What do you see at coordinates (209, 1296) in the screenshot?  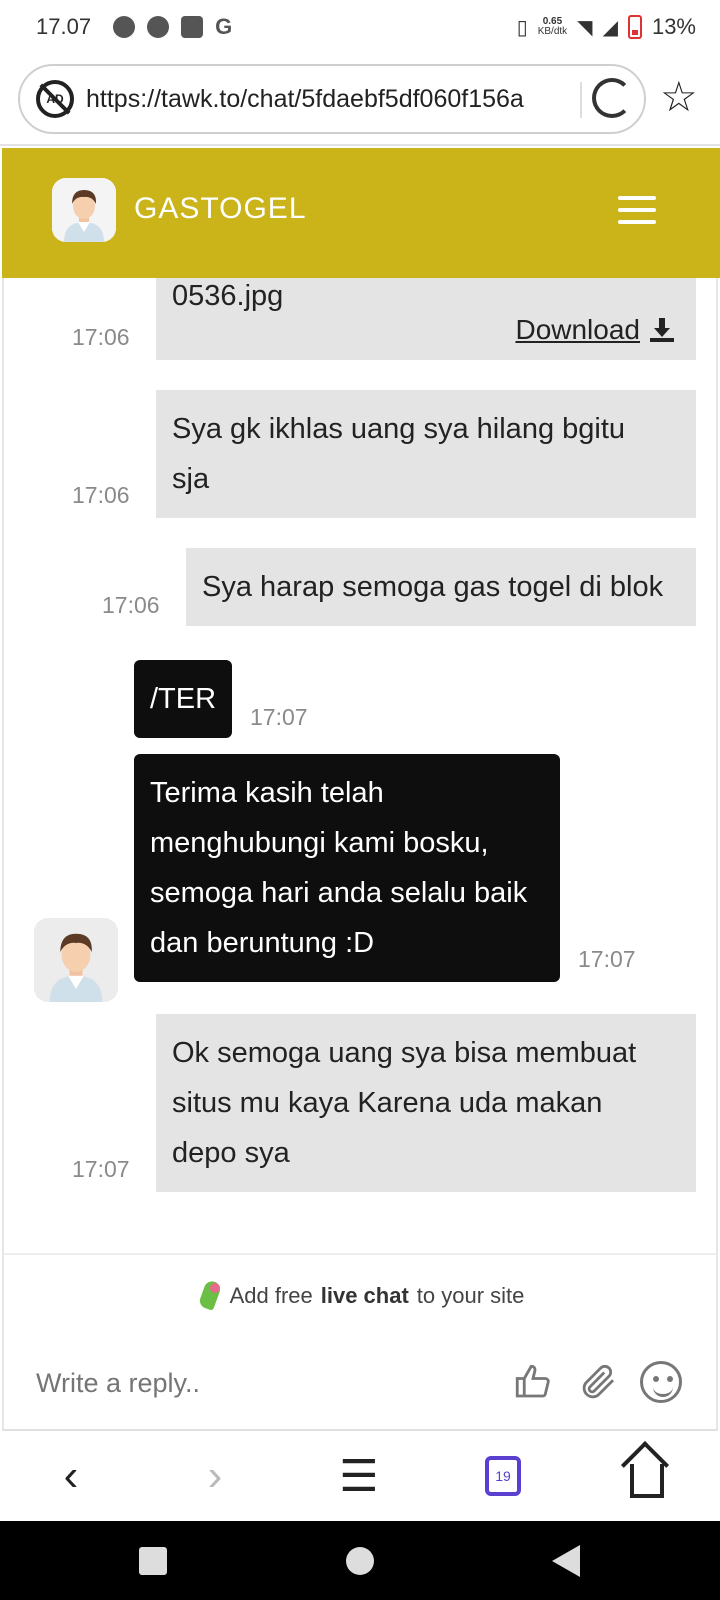 I see `parrot-icon` at bounding box center [209, 1296].